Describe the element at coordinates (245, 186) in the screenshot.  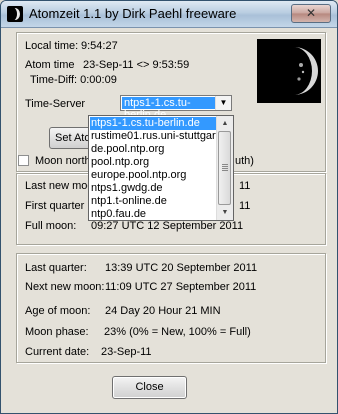
I see `last-new-moon-tail: 11` at that location.